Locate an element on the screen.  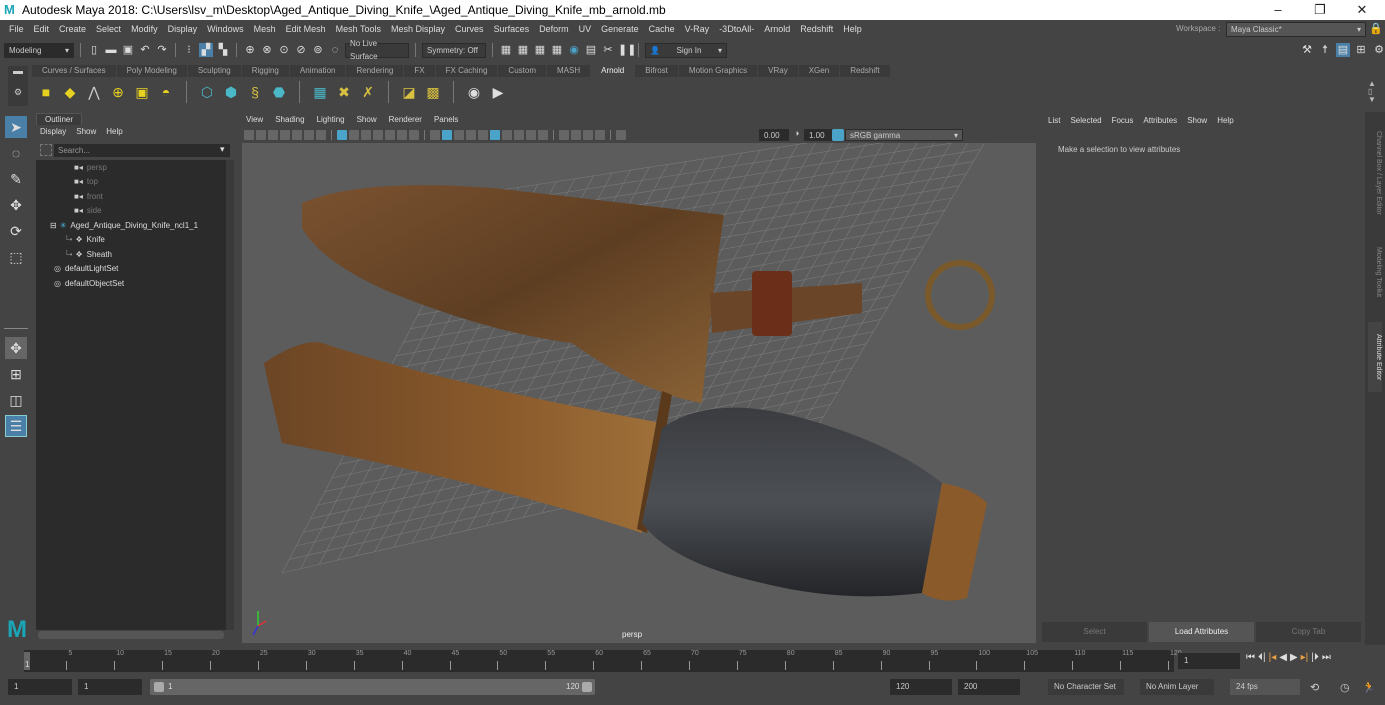
sign-in-dropdown: 👤 Sign In ▾ is located at coordinates (686, 50).